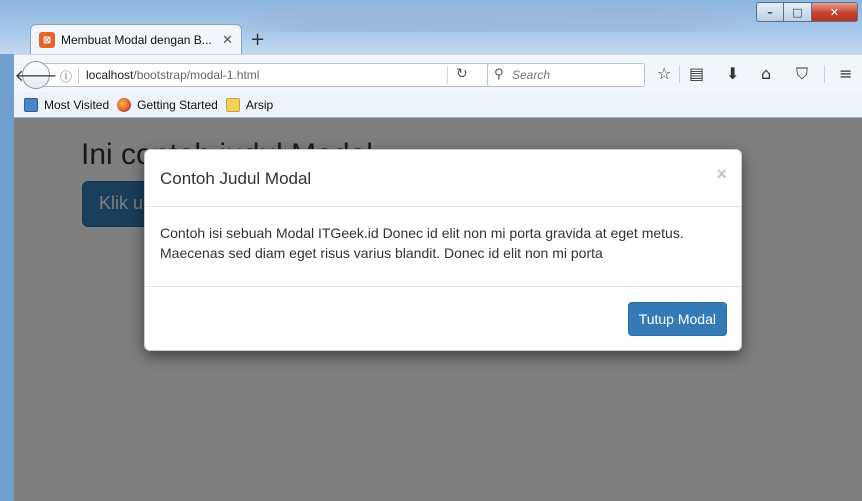  I want to click on browser-tab: ⊠ Membuat Modal dengan B... ✕, so click(136, 39).